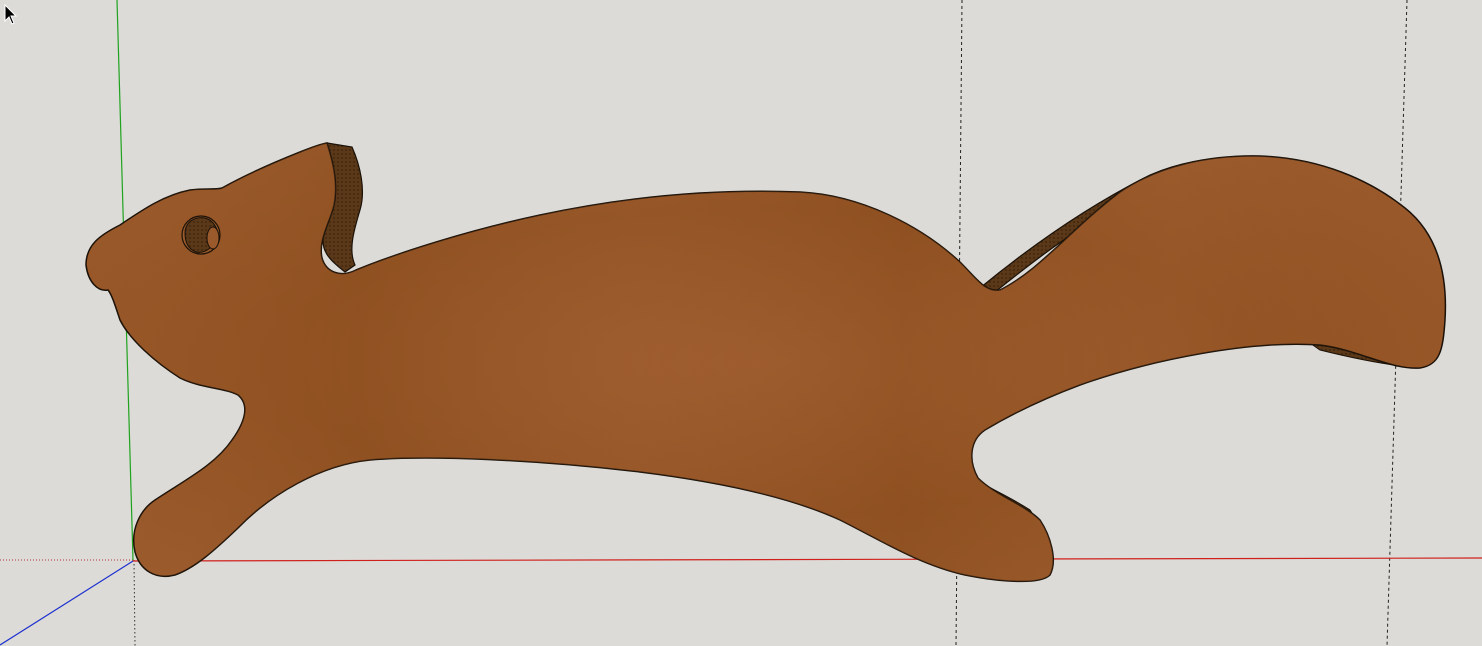  What do you see at coordinates (134, 602) in the screenshot?
I see `guide-line-left` at bounding box center [134, 602].